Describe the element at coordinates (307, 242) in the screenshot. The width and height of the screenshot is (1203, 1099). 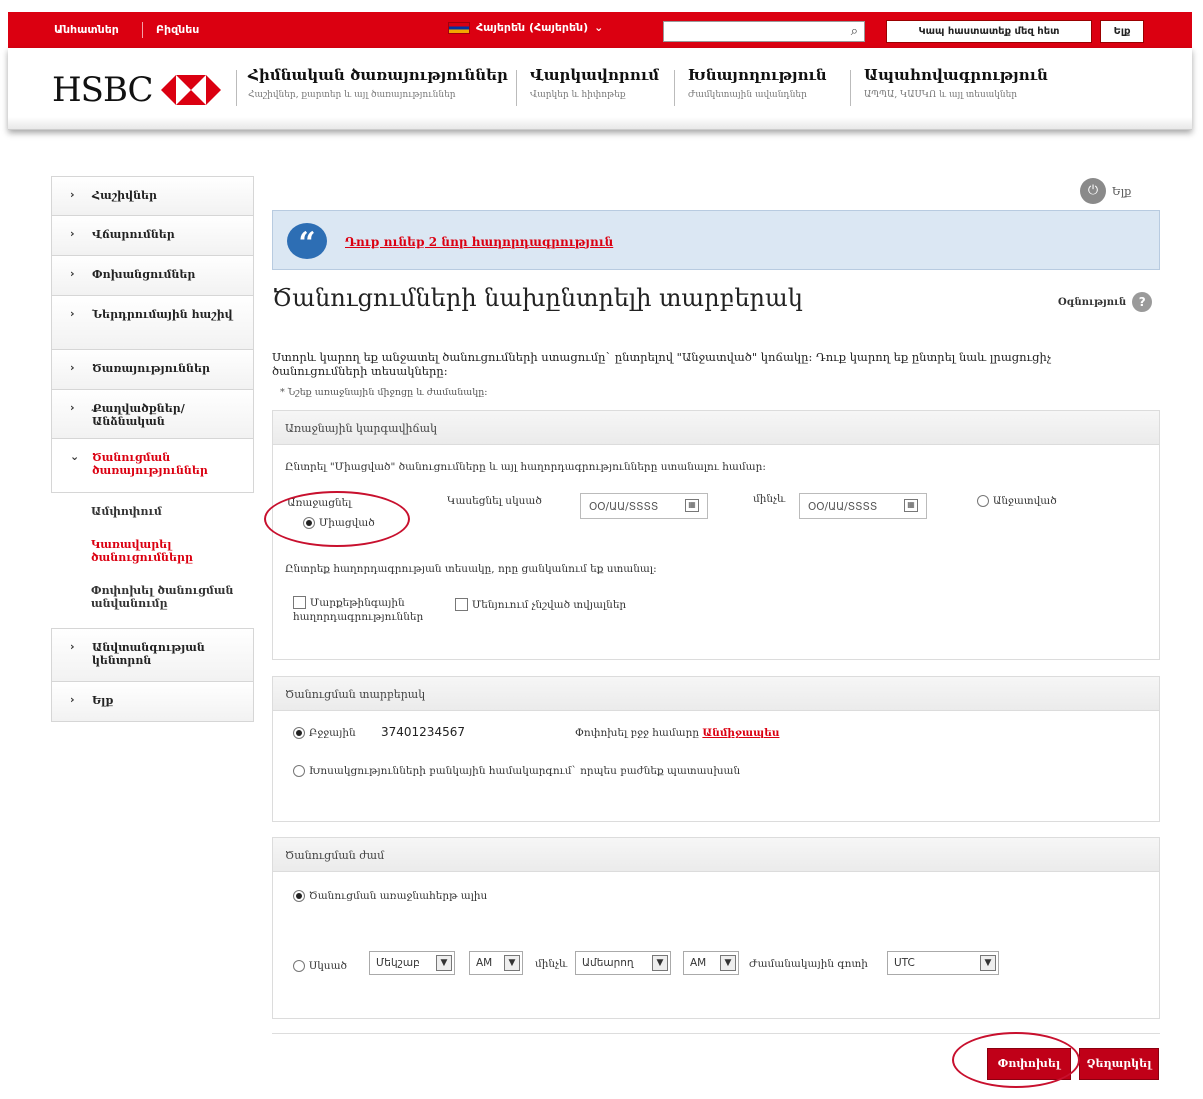
I see `quote-bubble-icon: “` at that location.